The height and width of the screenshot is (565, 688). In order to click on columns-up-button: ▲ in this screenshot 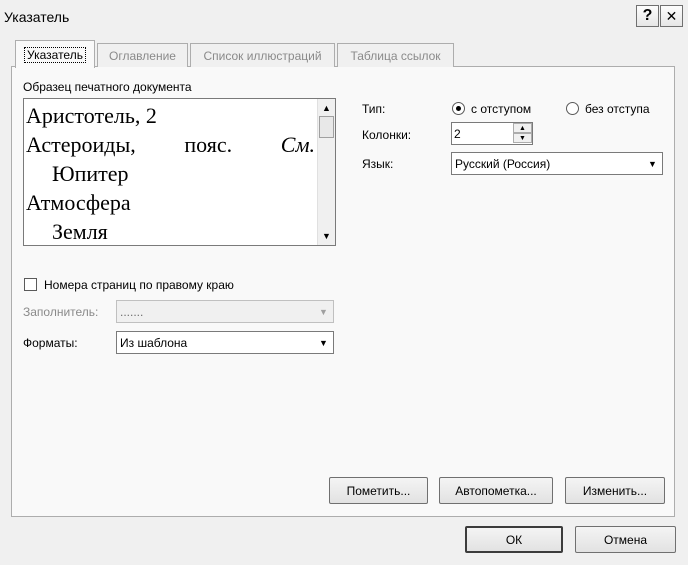, I will do `click(522, 128)`.